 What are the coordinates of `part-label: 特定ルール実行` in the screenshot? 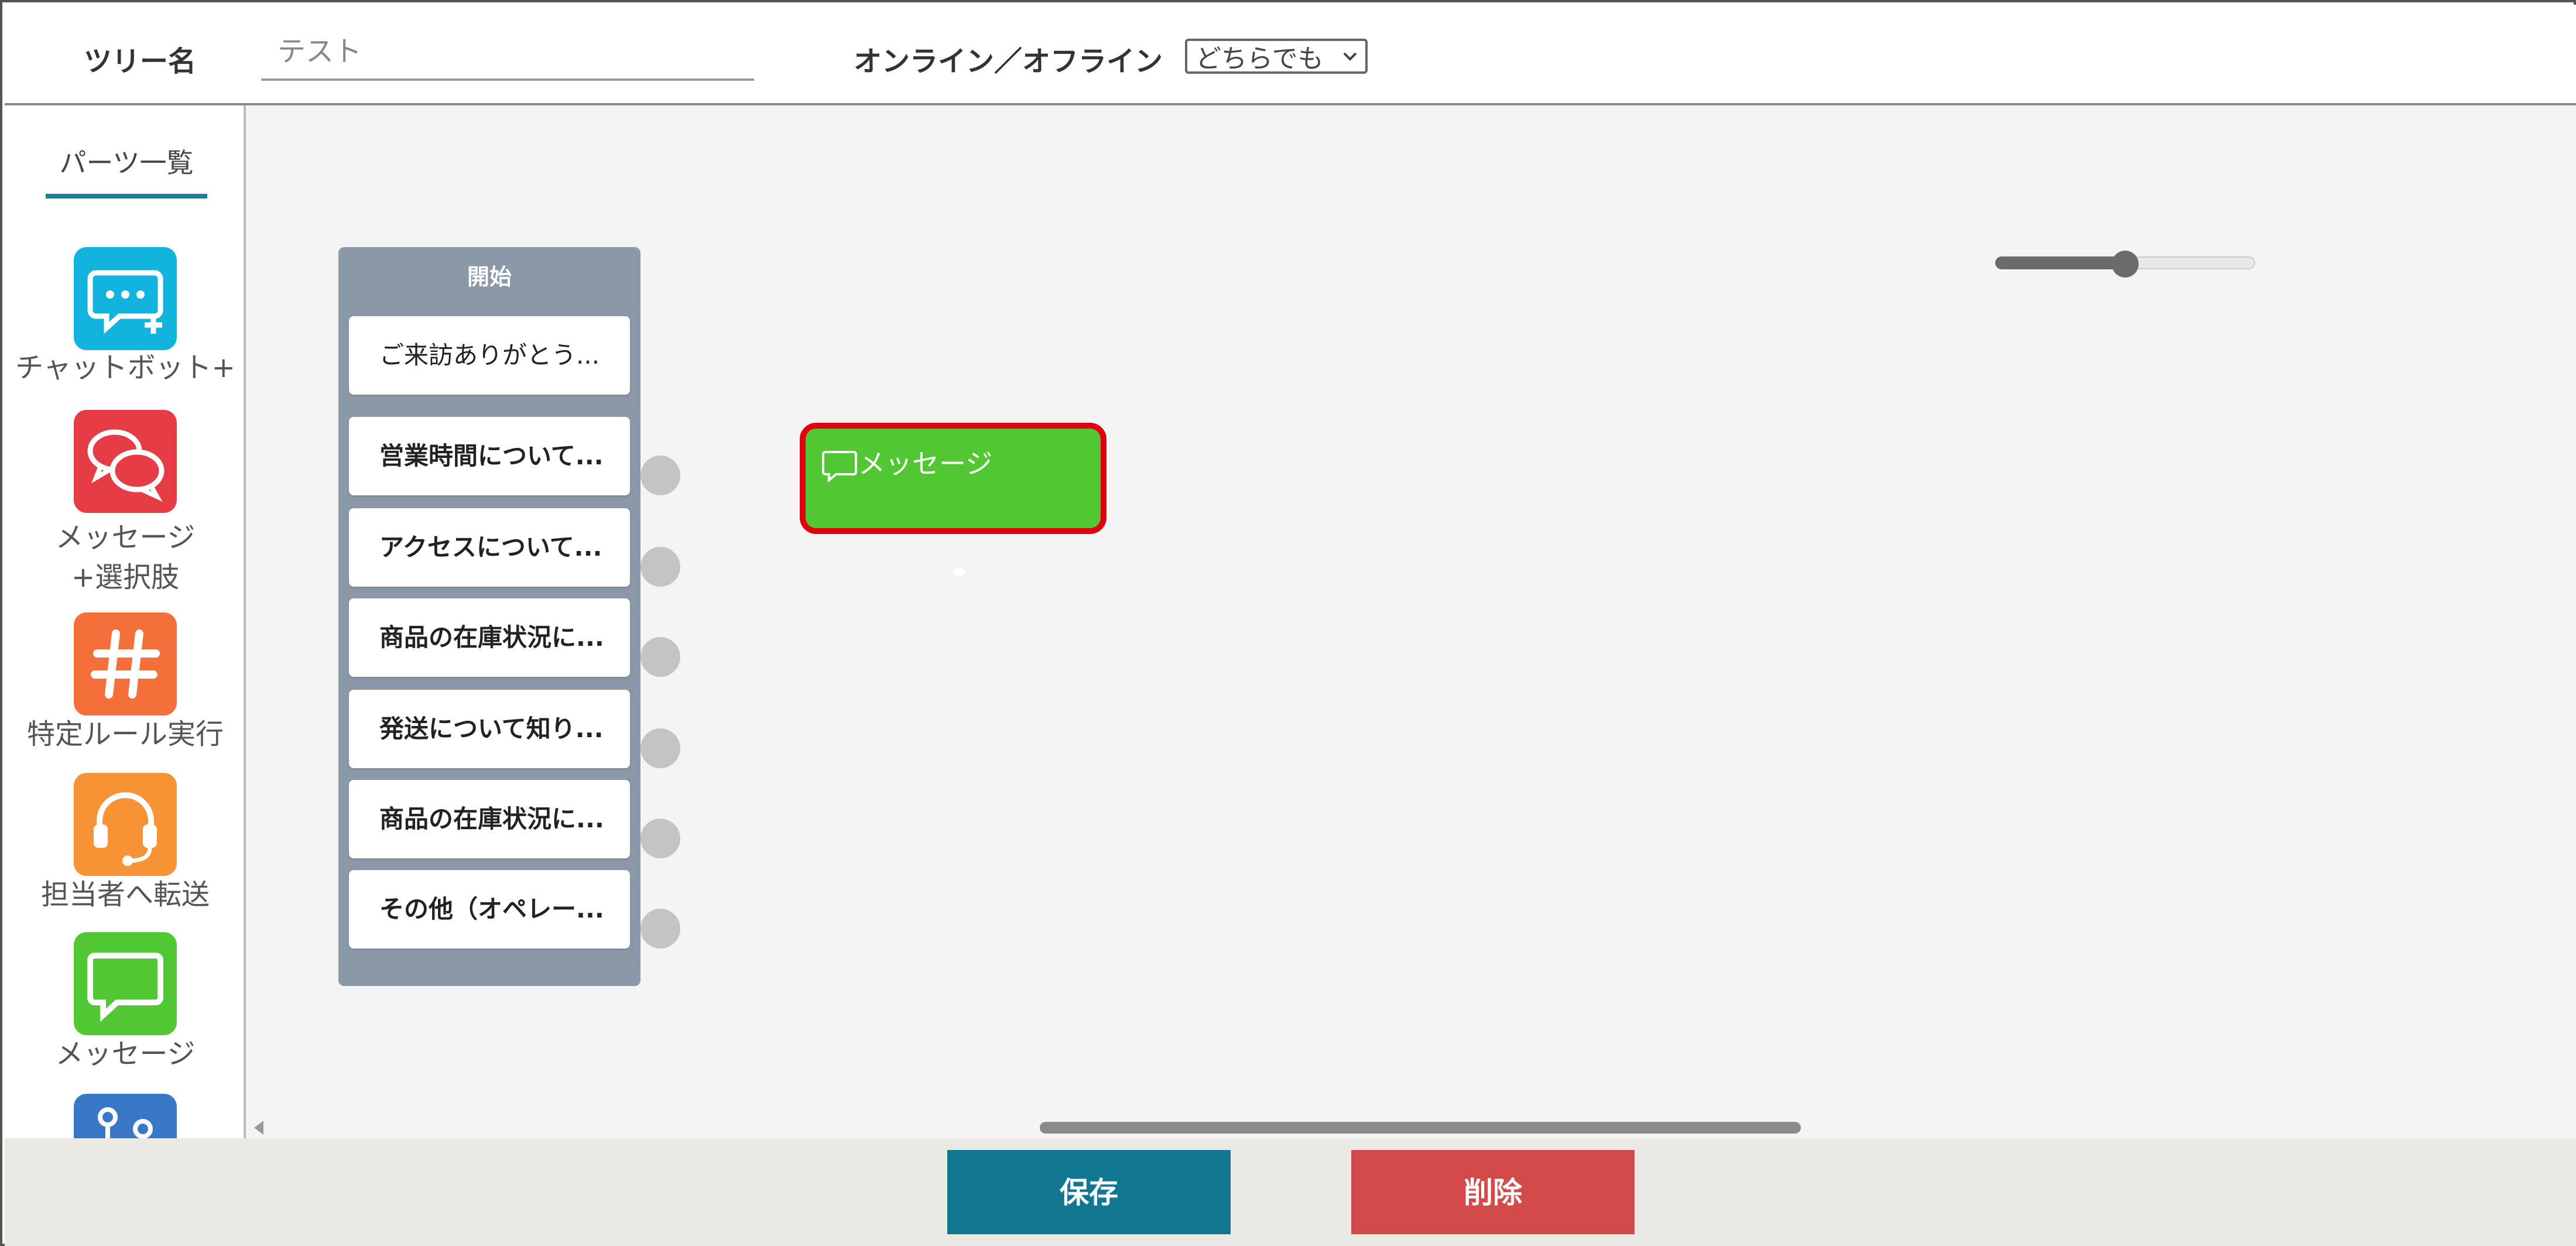 It's located at (125, 734).